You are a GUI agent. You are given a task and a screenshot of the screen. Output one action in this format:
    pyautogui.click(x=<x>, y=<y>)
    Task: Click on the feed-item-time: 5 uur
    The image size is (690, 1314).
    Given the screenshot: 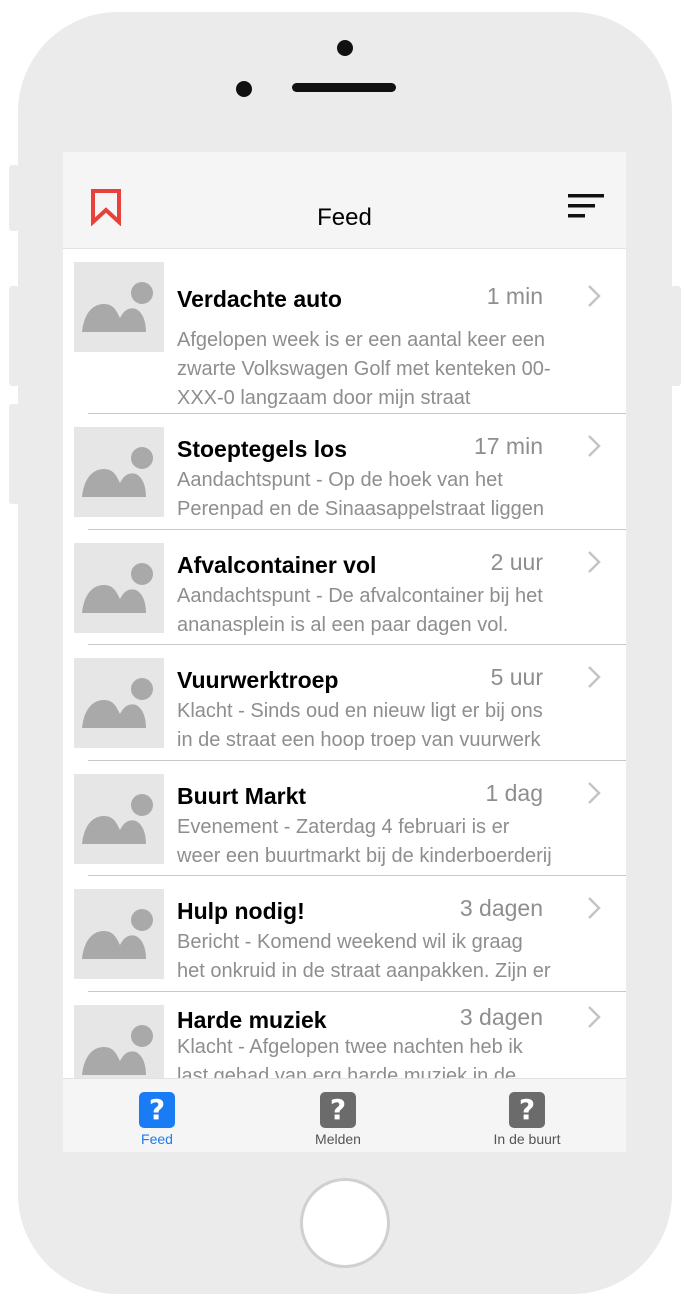 What is the action you would take?
    pyautogui.click(x=516, y=677)
    